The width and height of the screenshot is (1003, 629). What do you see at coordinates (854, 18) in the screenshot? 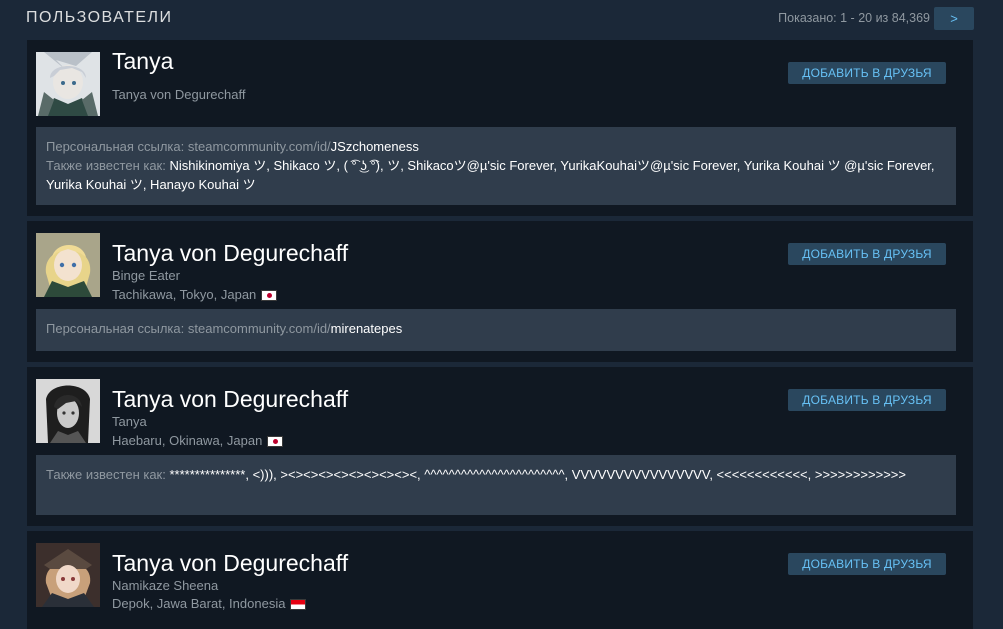
I see `results-count: Показано: 1 - 20 из 84,369` at bounding box center [854, 18].